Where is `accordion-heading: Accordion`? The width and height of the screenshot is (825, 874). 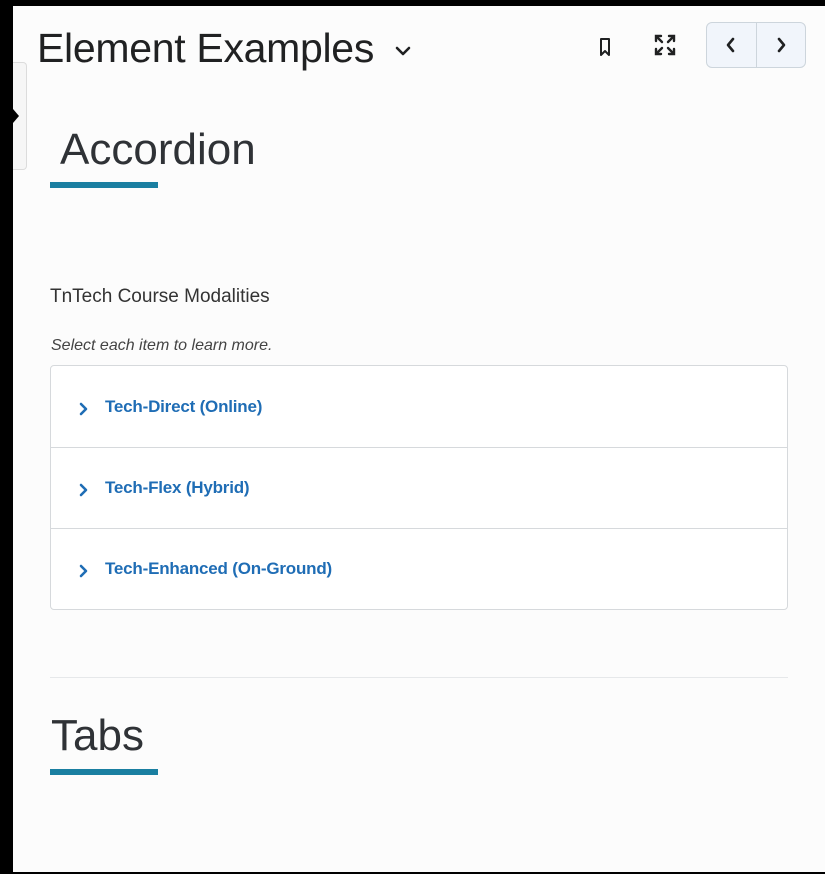 accordion-heading: Accordion is located at coordinates (158, 149).